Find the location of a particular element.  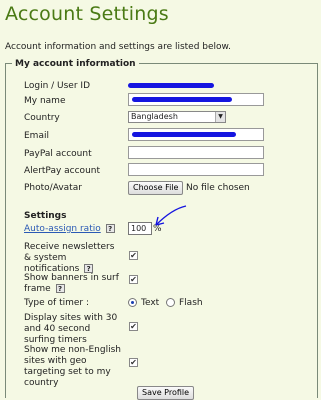

banners-label: Show banners in surf frame ? is located at coordinates (71, 284).